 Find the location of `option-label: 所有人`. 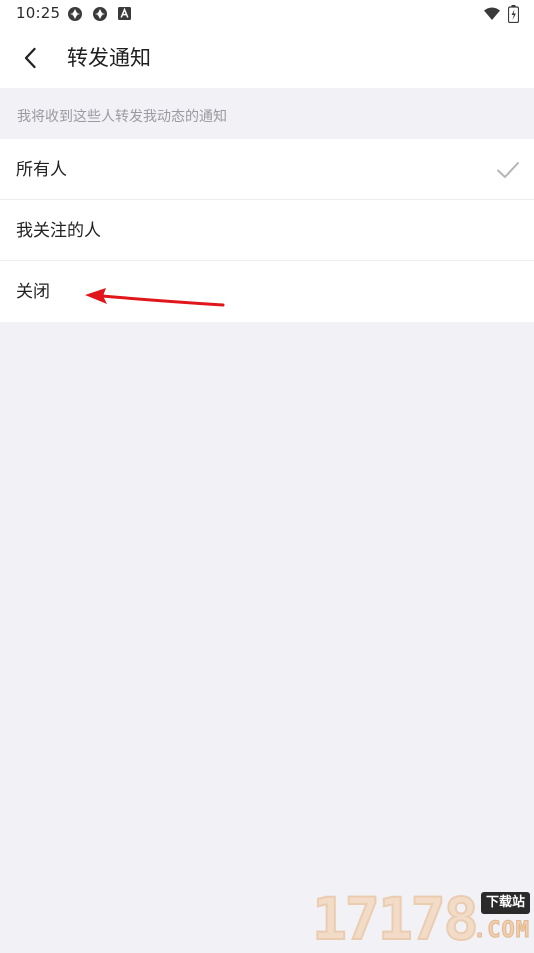

option-label: 所有人 is located at coordinates (41, 170).